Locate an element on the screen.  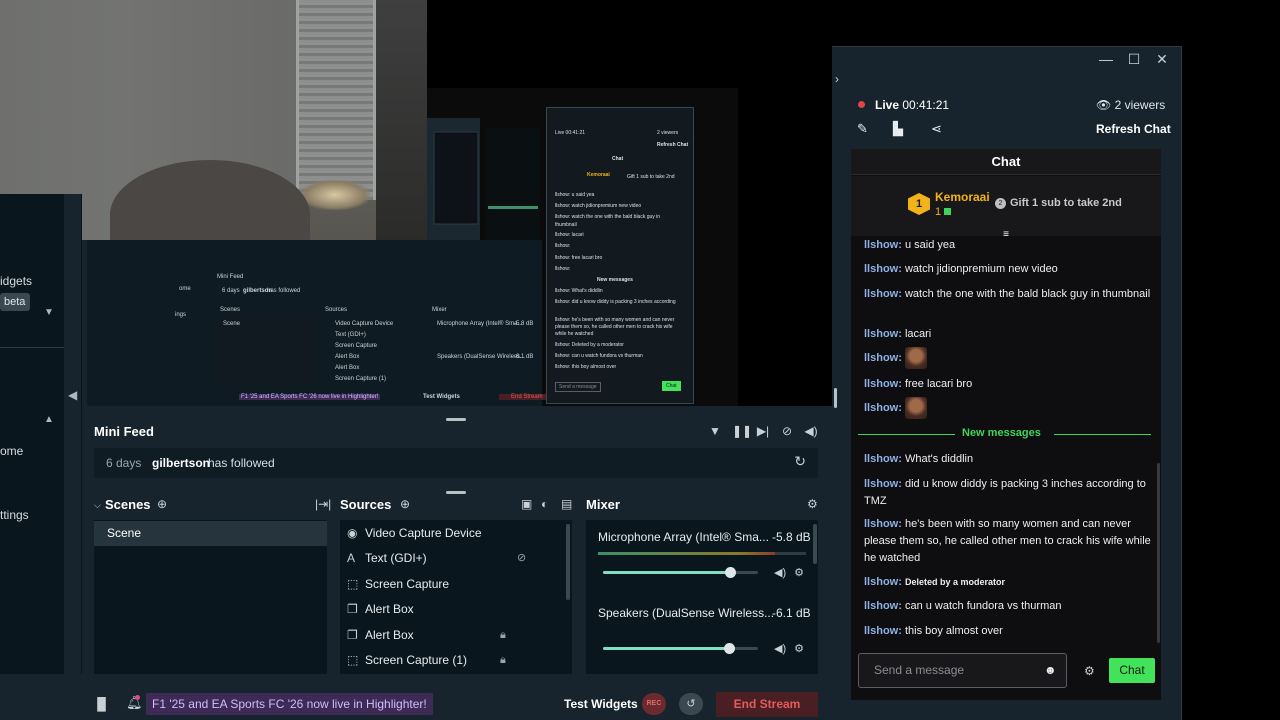
chat-message: llshow: watch jidionpremium new video is located at coordinates (1009, 269).